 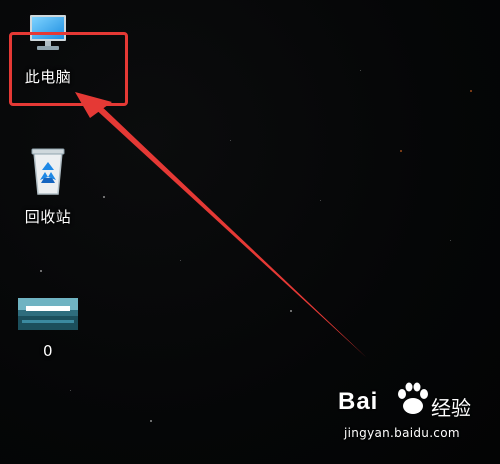 What do you see at coordinates (358, 401) in the screenshot?
I see `watermark-brand: Bai` at bounding box center [358, 401].